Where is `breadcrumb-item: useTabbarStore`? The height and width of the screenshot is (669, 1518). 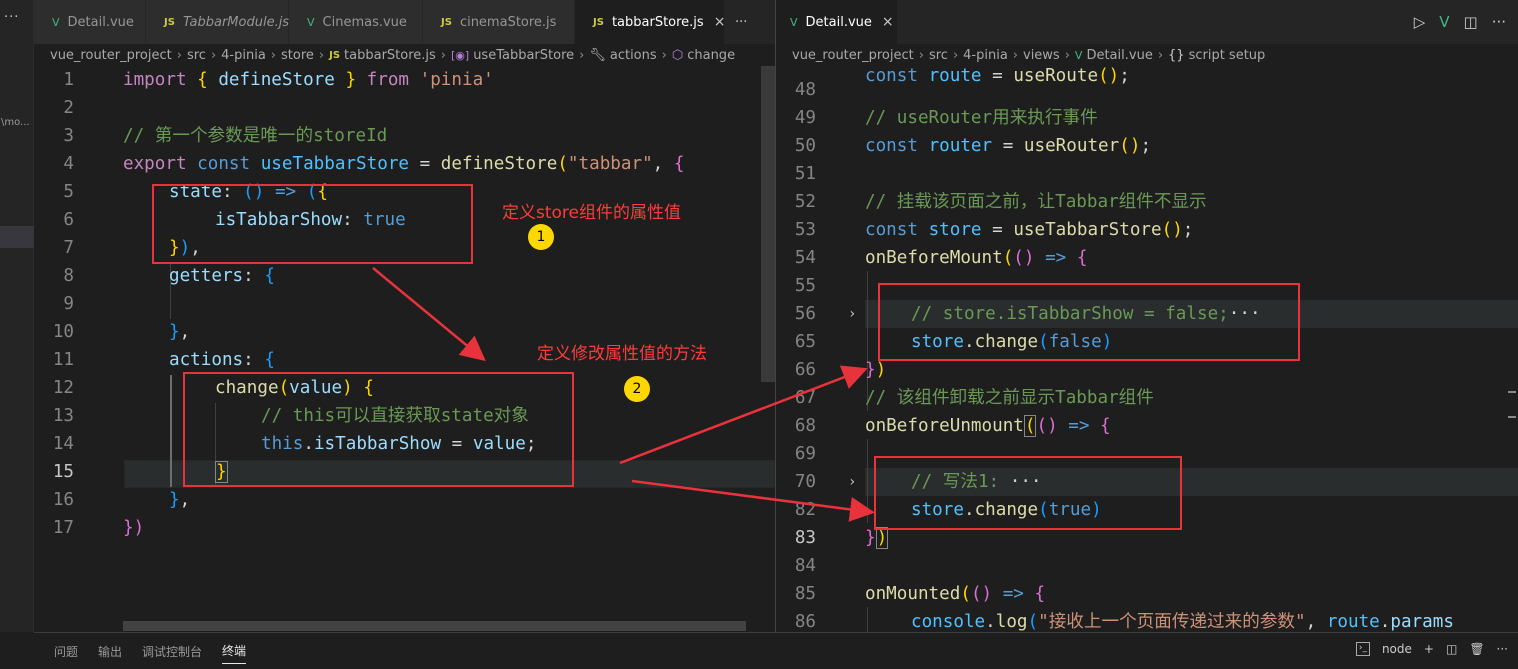
breadcrumb-item: useTabbarStore is located at coordinates (523, 55).